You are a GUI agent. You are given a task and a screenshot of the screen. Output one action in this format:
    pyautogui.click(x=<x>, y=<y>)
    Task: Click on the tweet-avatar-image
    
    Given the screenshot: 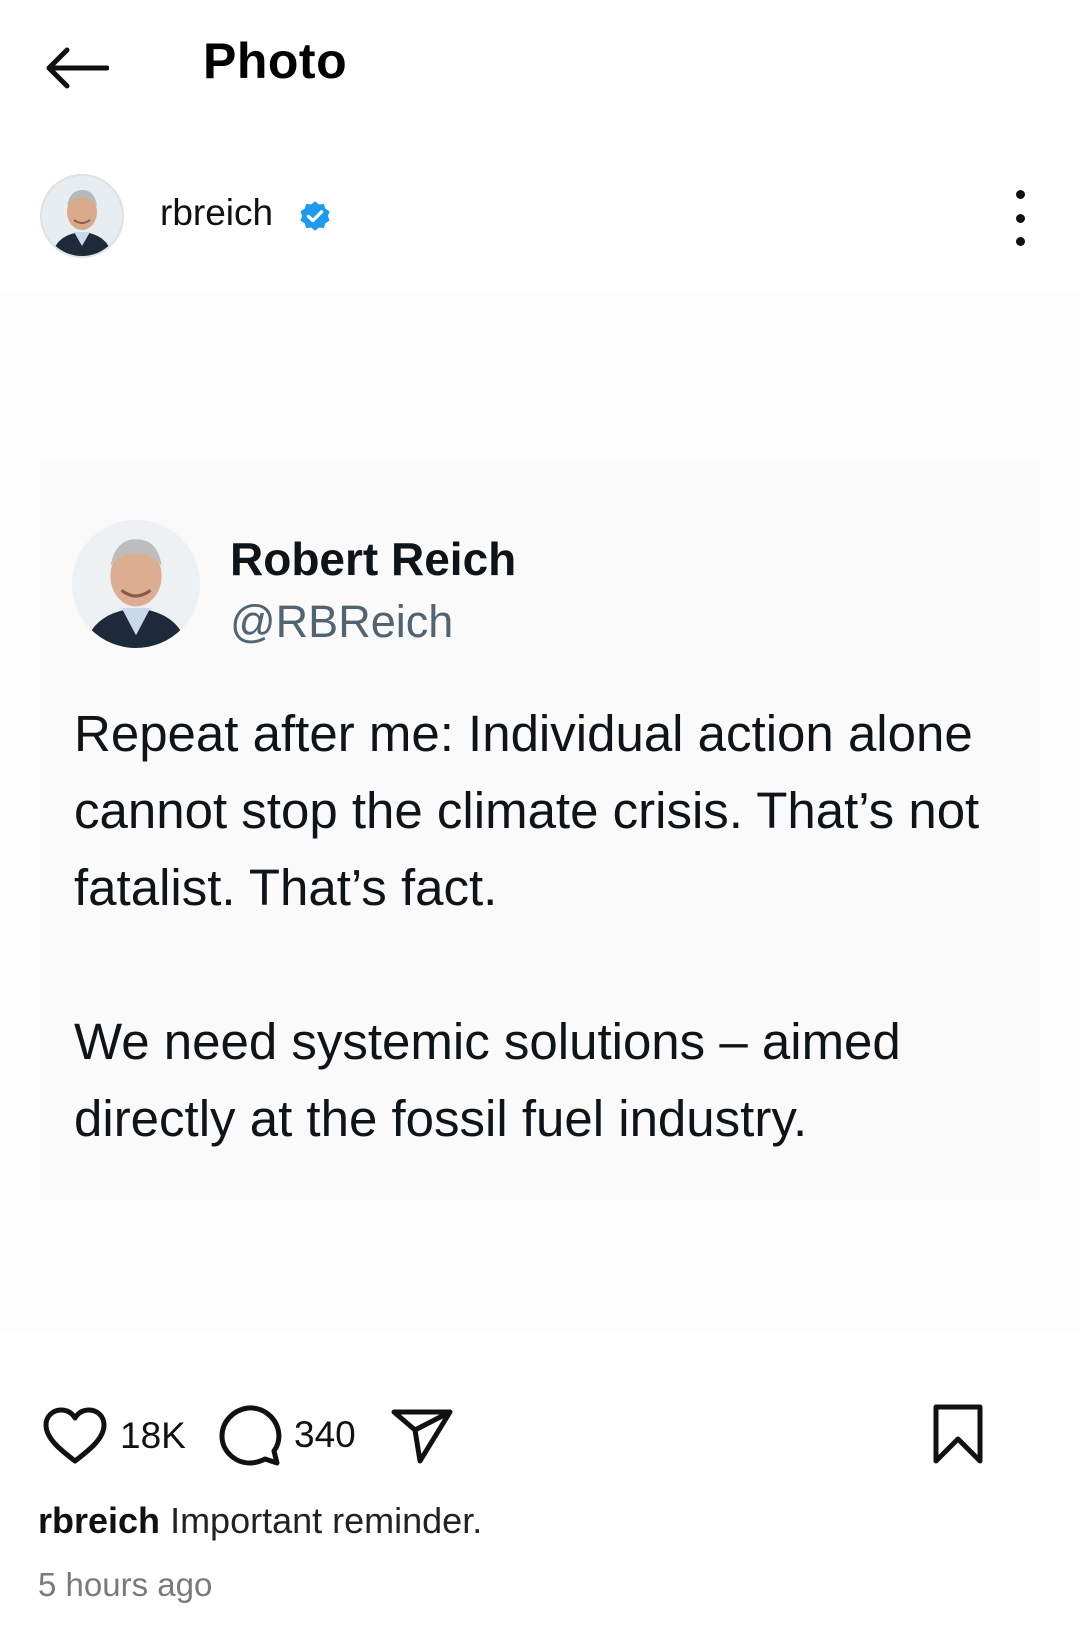 What is the action you would take?
    pyautogui.click(x=136, y=584)
    